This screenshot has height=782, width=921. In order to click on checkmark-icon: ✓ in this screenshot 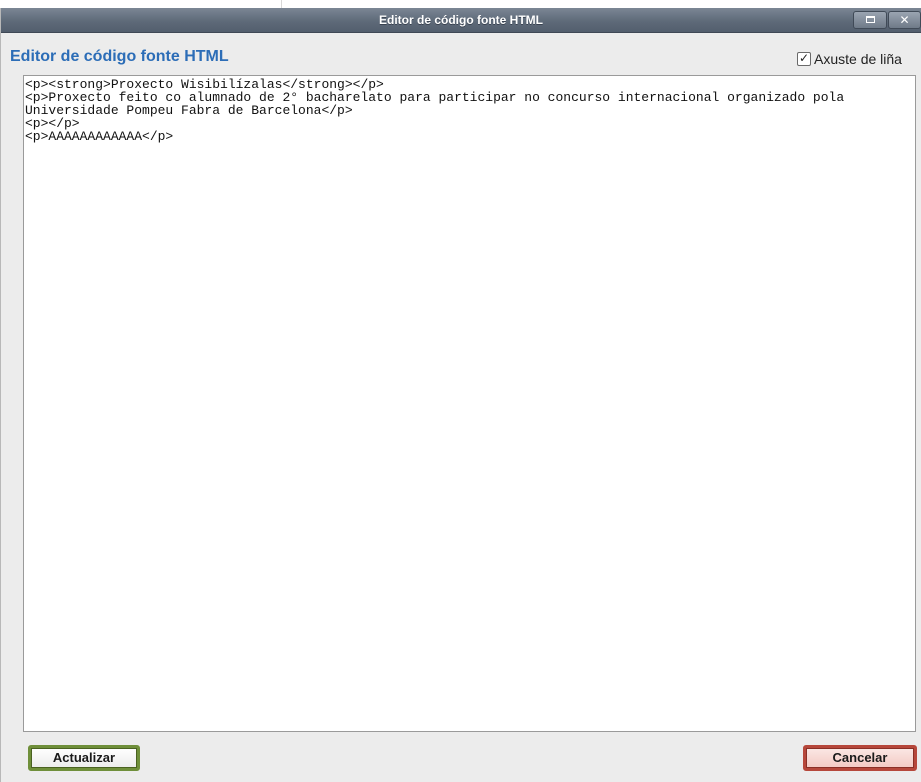, I will do `click(804, 58)`.